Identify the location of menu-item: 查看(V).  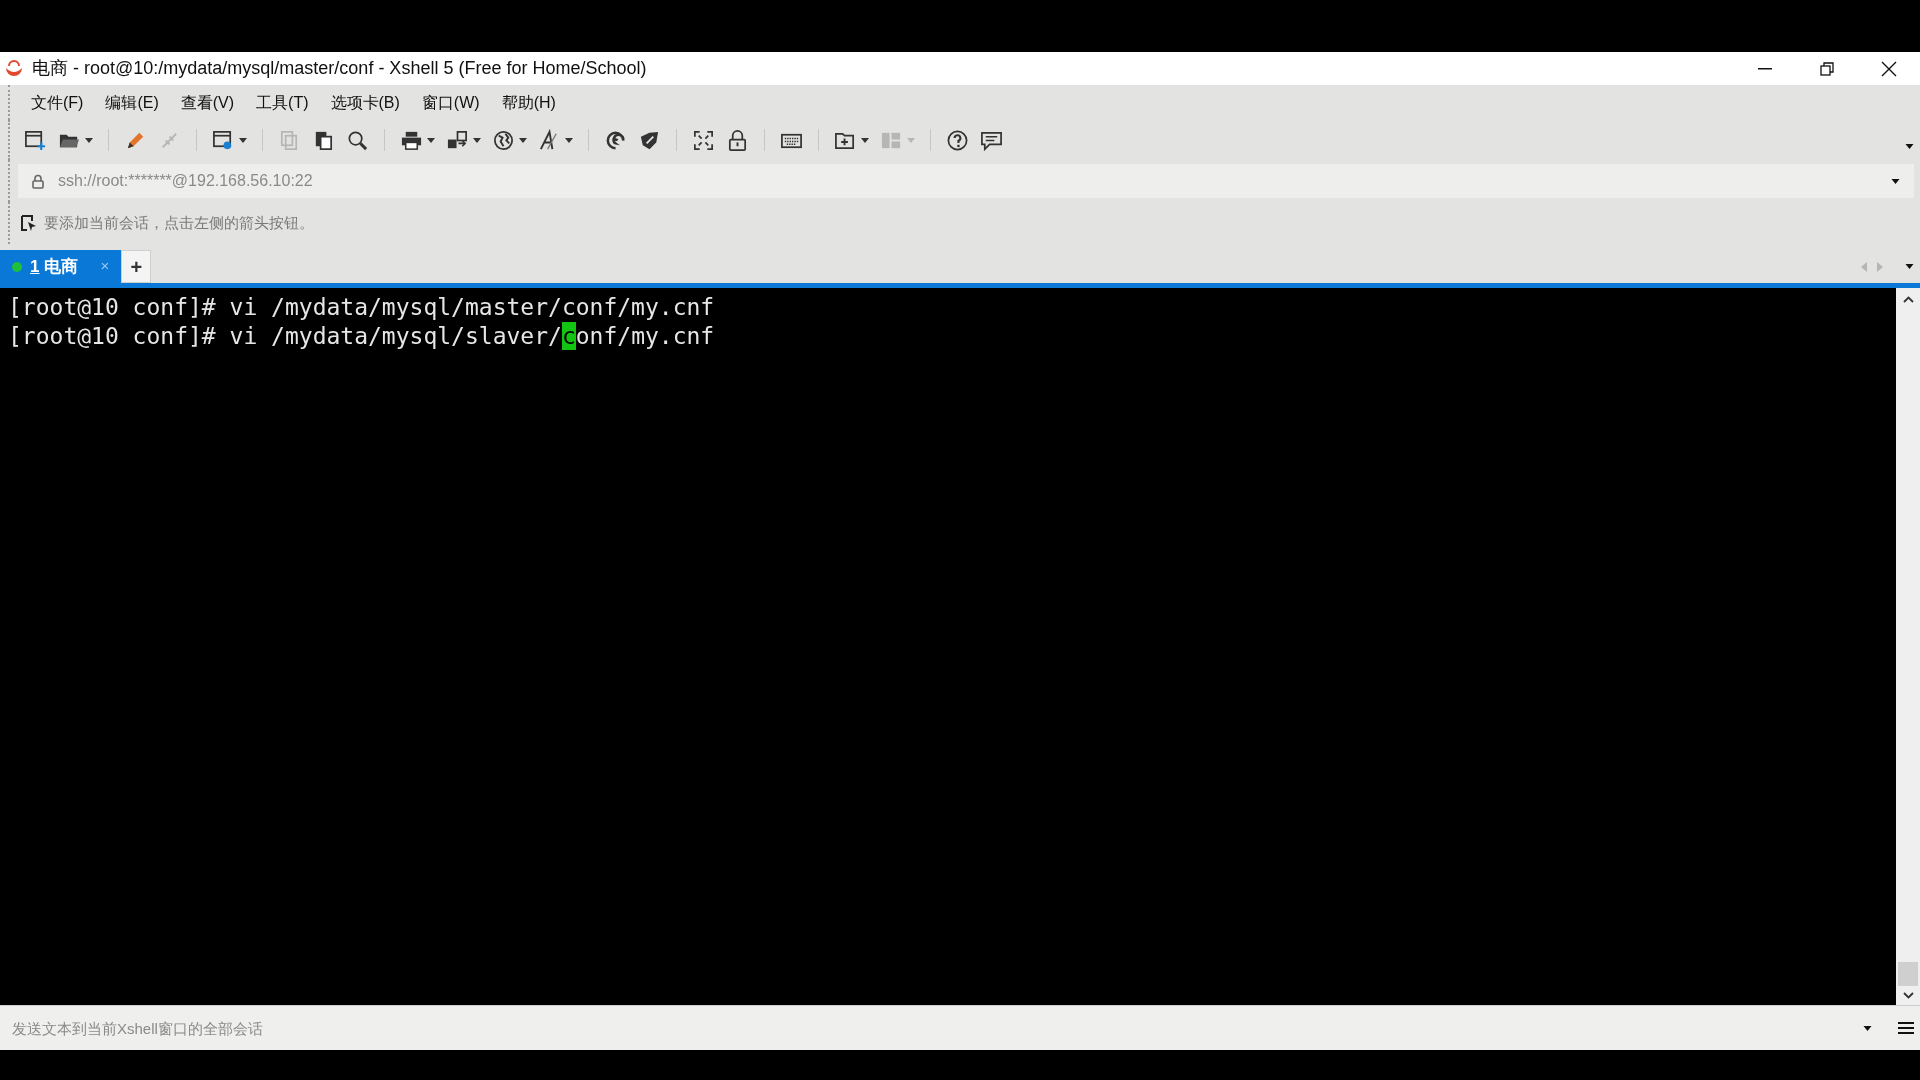
(207, 102).